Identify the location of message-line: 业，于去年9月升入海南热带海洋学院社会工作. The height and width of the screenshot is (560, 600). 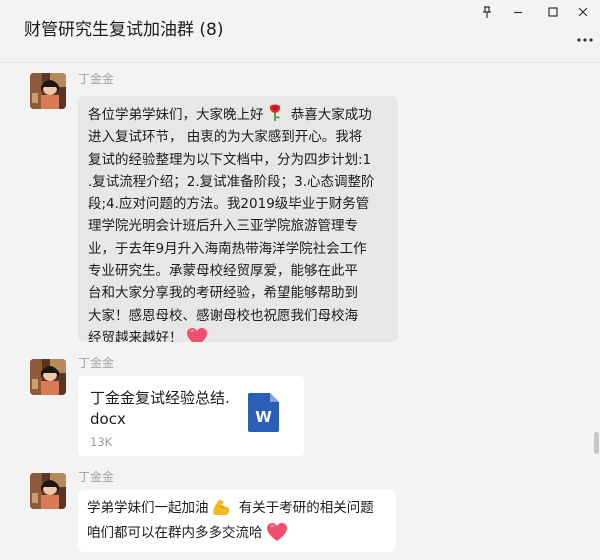
(227, 248).